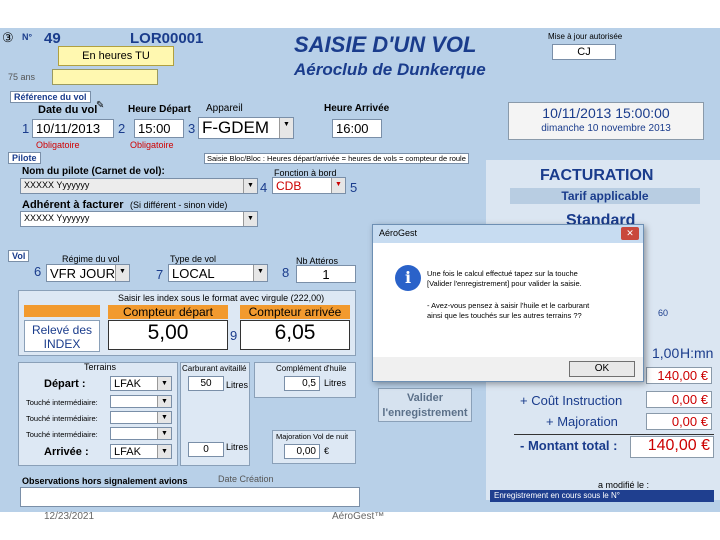 This screenshot has height=540, width=720. I want to click on total-label: - Montant total :, so click(569, 445).